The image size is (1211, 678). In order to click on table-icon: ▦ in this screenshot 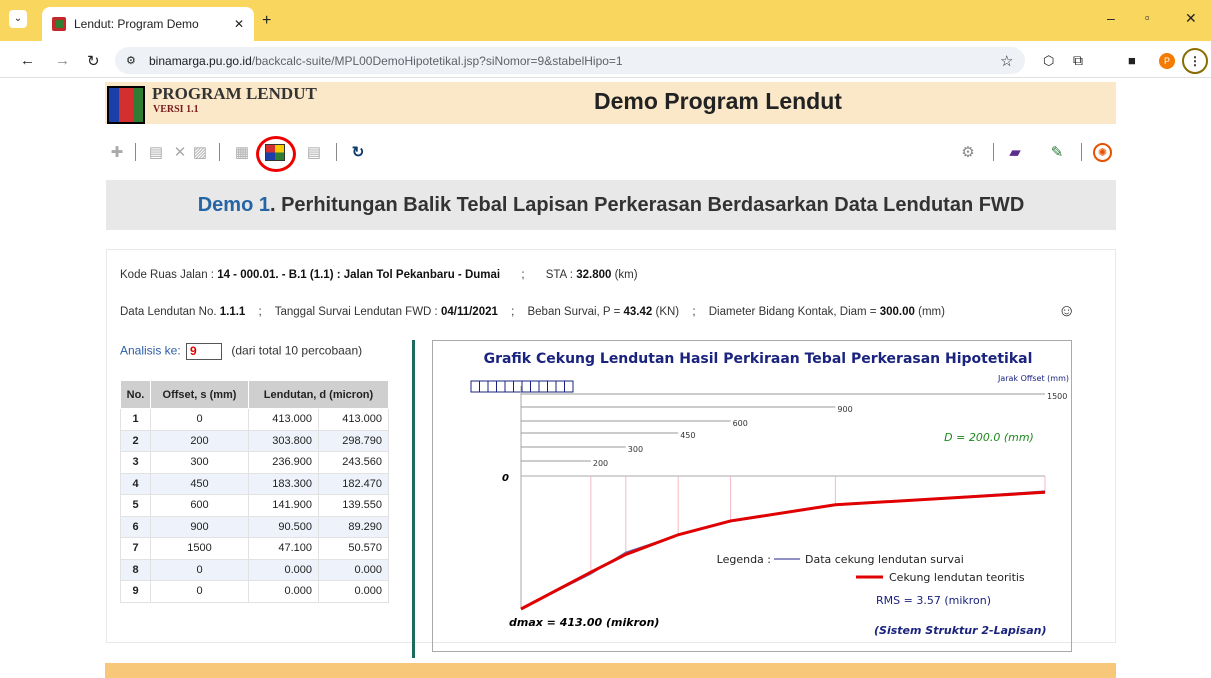, I will do `click(242, 152)`.